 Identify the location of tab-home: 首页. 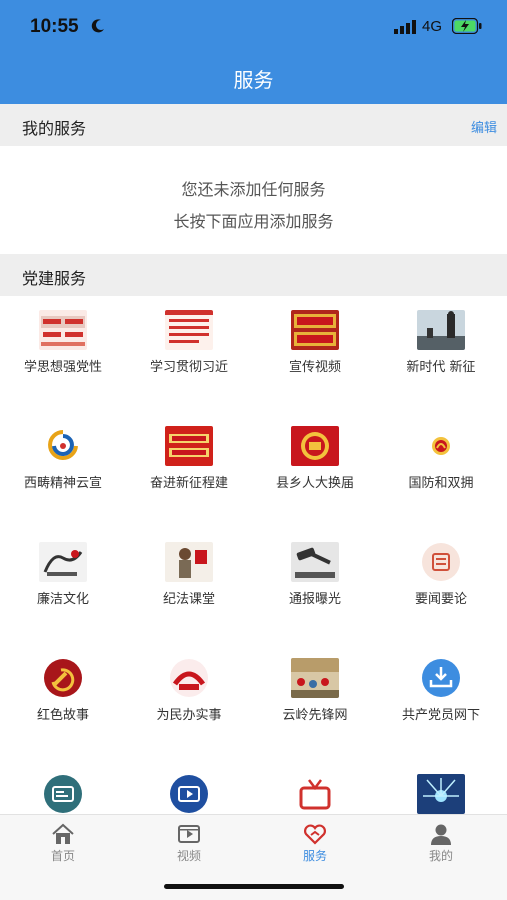
(63, 841).